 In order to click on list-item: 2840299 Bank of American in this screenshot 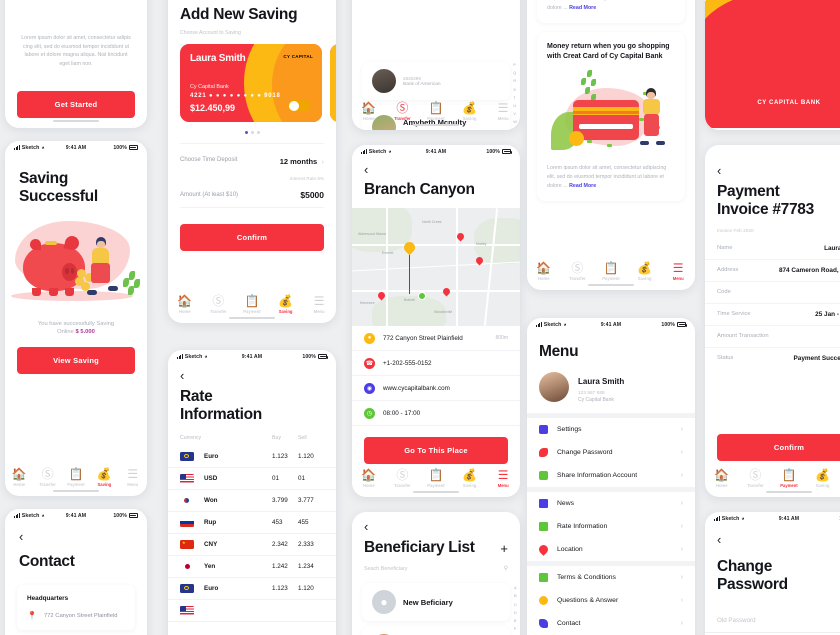, I will do `click(436, 81)`.